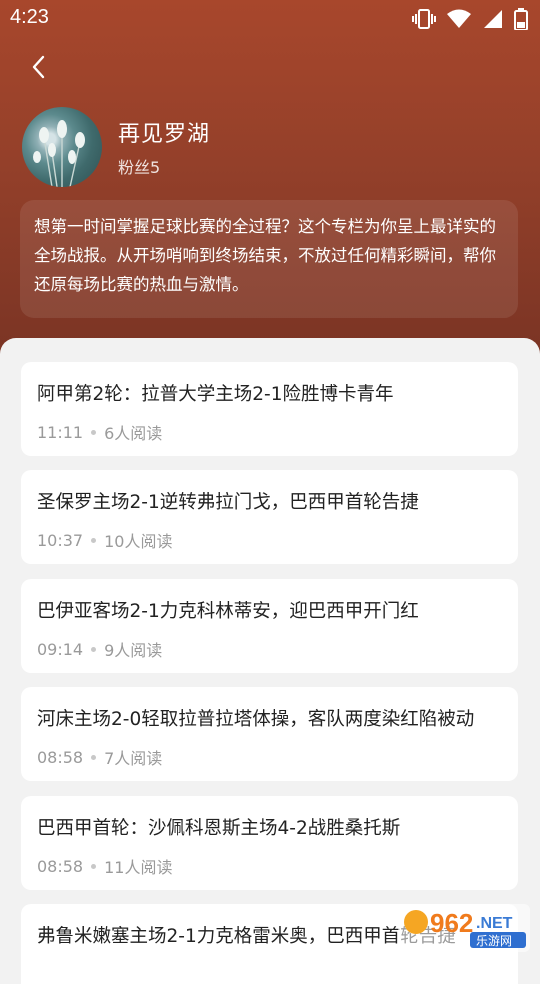 This screenshot has width=540, height=984. What do you see at coordinates (219, 828) in the screenshot?
I see `article-title: 巴西甲首轮：沙佩科恩斯主场4-2战胜桑托斯` at bounding box center [219, 828].